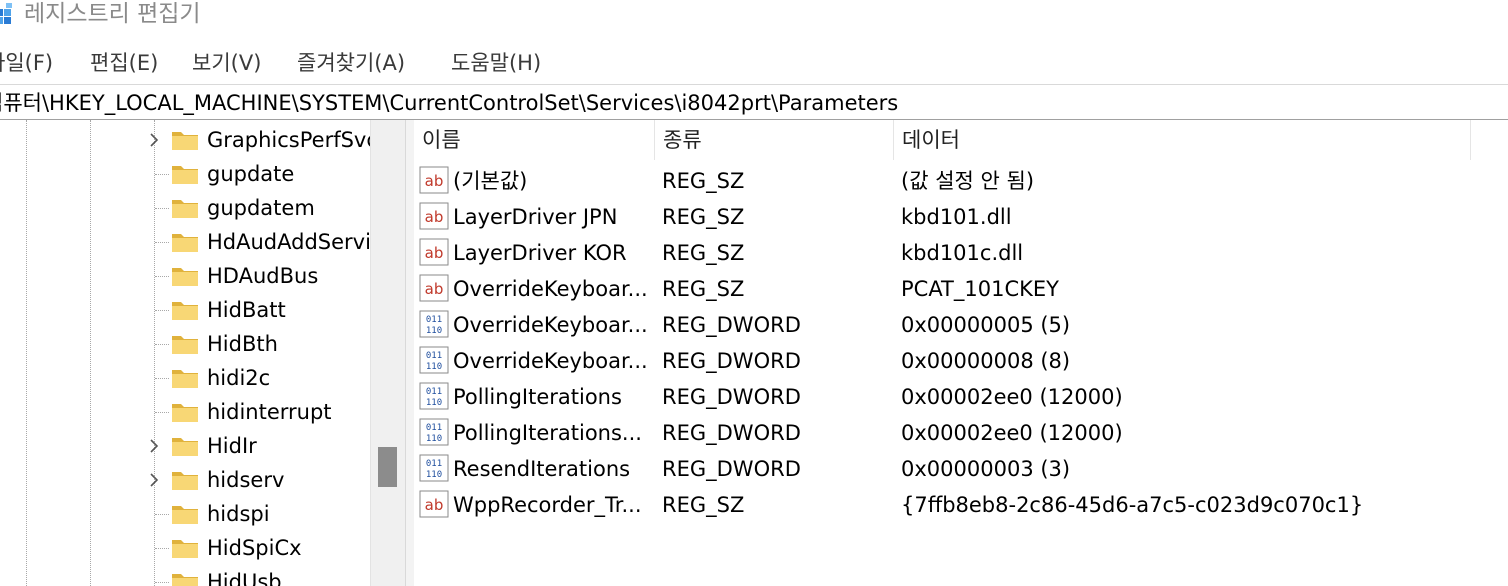 The height and width of the screenshot is (586, 1508). I want to click on value-data: kbd101.dll, so click(956, 217).